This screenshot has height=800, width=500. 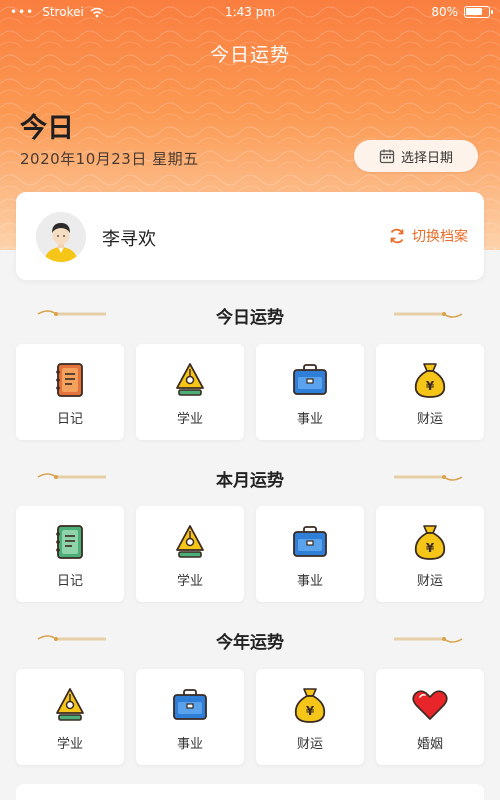 What do you see at coordinates (47, 128) in the screenshot?
I see `today-heading: 今日` at bounding box center [47, 128].